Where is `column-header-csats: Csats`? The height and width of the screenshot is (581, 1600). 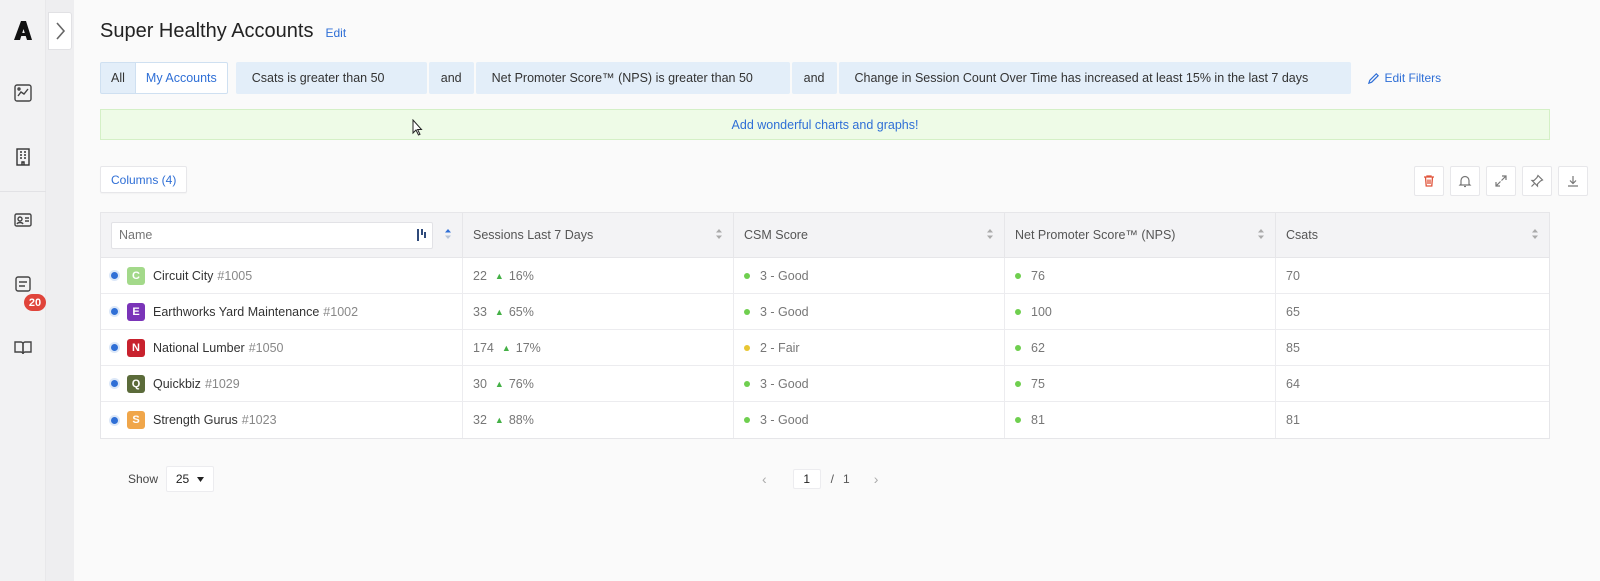 column-header-csats: Csats is located at coordinates (1412, 235).